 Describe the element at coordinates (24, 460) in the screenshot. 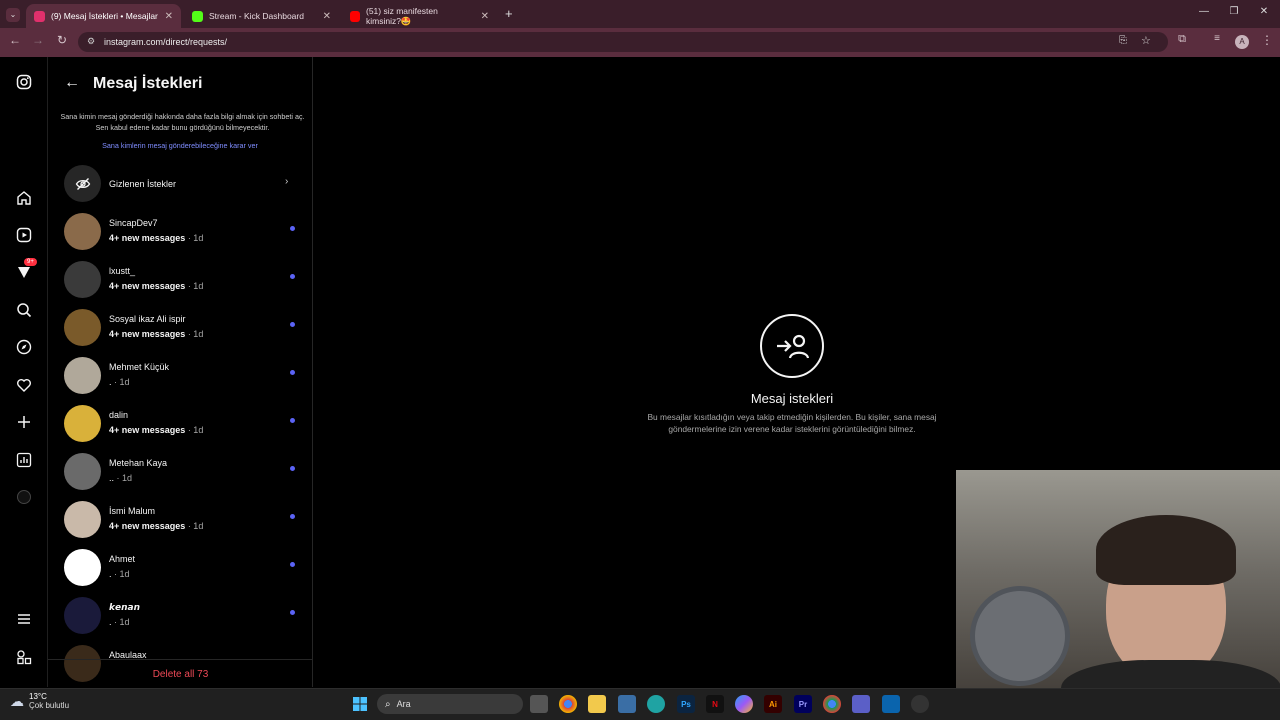

I see `dashboard-icon` at that location.